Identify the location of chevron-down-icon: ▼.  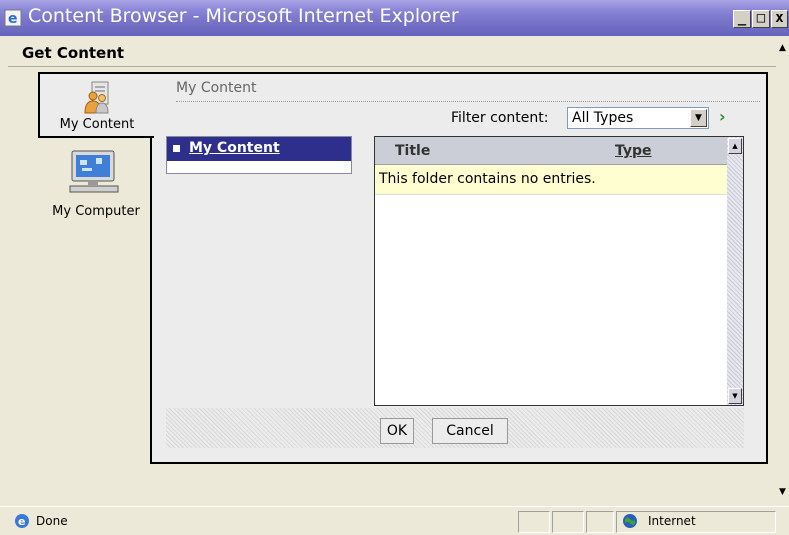
(698, 118).